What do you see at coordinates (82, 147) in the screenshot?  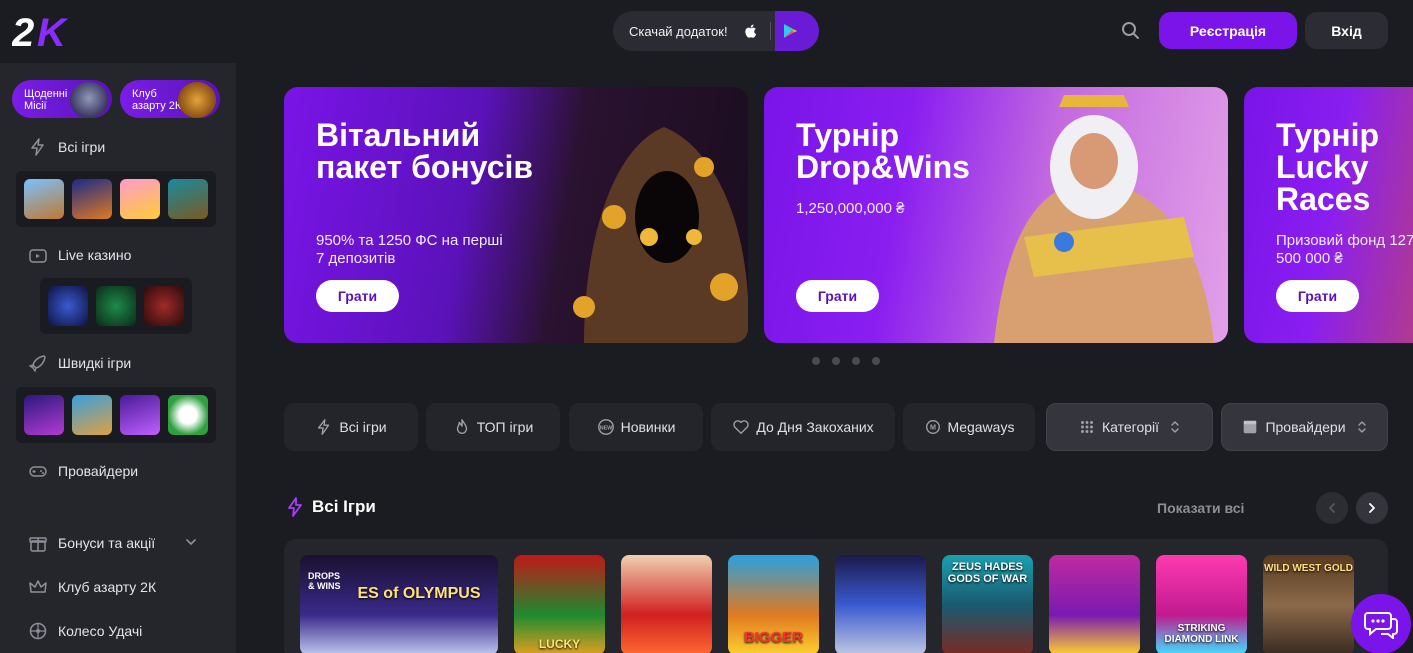 I see `sidebar-item-label: Всі ігри` at bounding box center [82, 147].